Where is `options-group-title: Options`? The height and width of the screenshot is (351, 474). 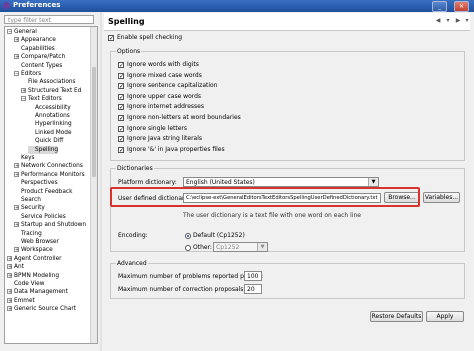
options-group-title: Options is located at coordinates (129, 51).